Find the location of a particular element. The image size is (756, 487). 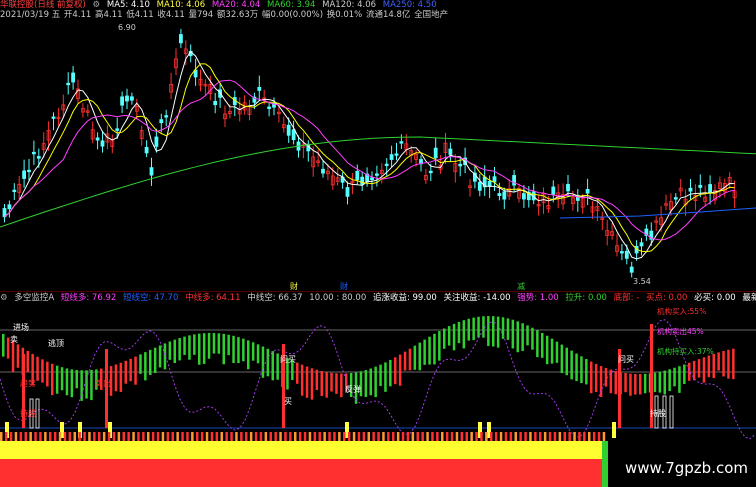

hold-bar is located at coordinates (671, 412).